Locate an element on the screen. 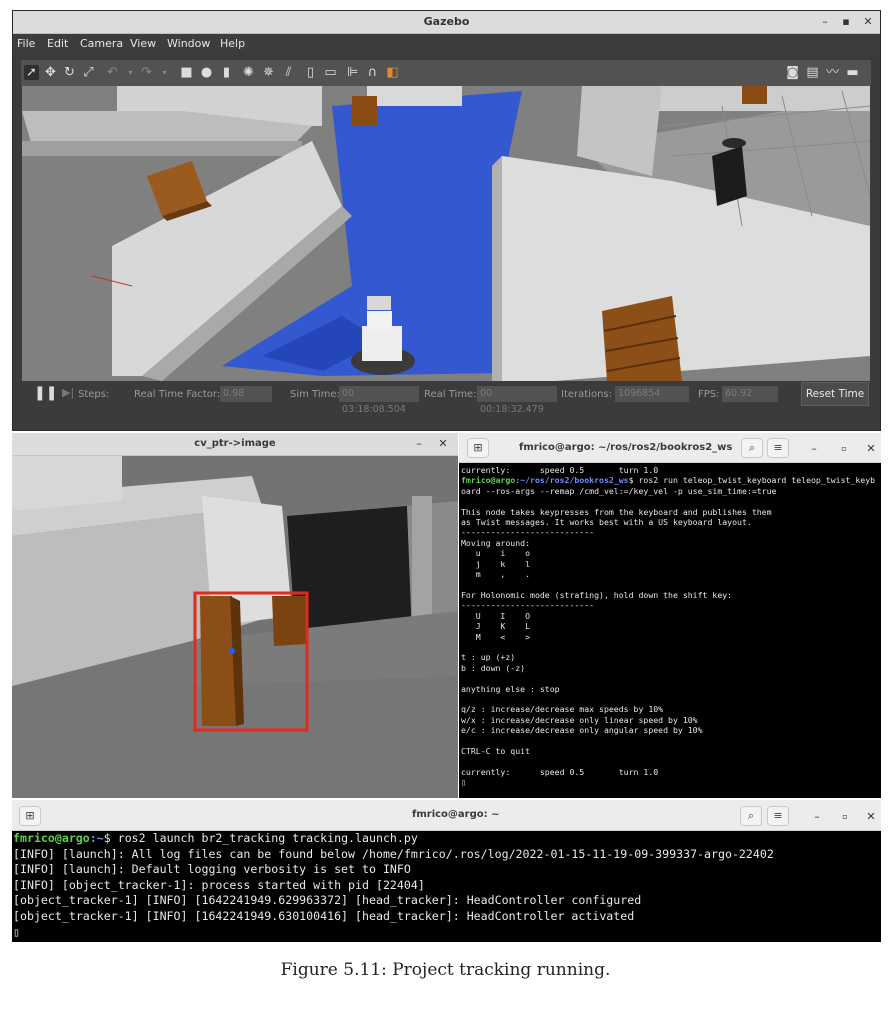 The width and height of the screenshot is (891, 1015). prompt-path: :~ is located at coordinates (96, 838).